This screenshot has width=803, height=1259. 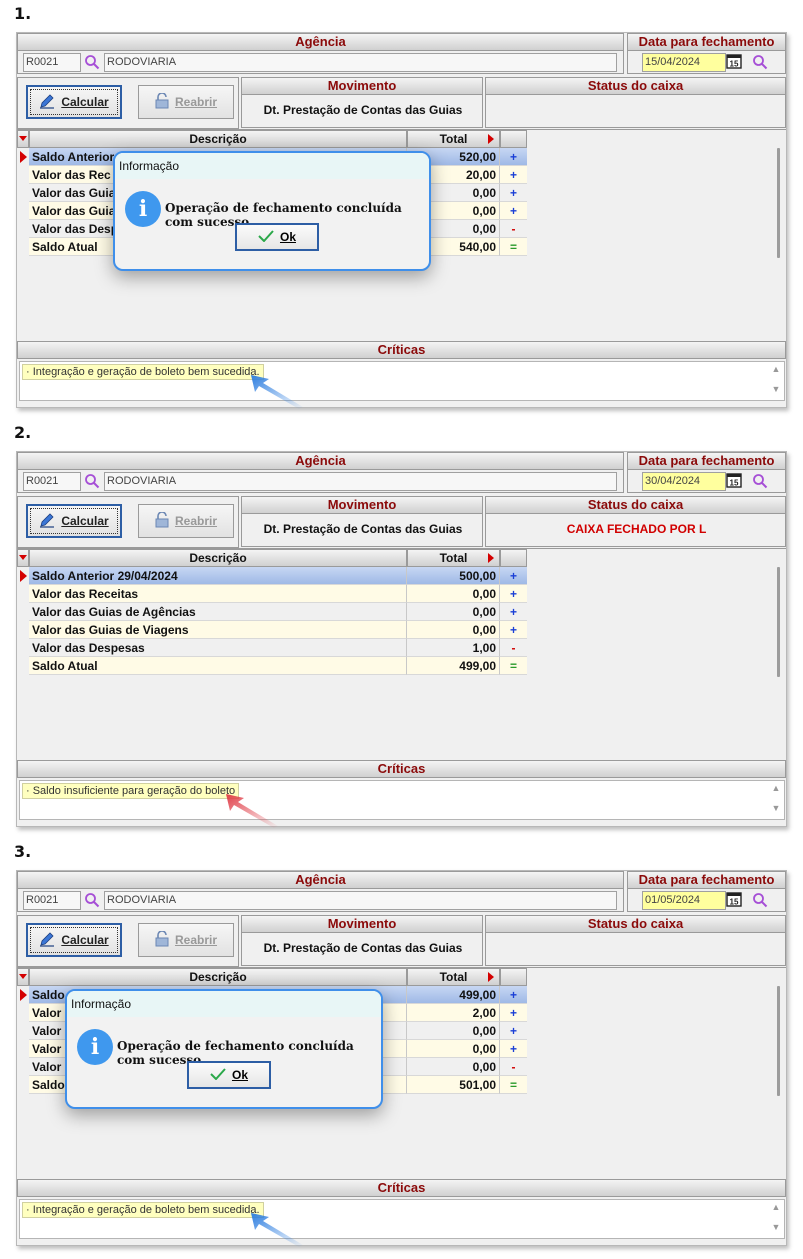 What do you see at coordinates (272, 648) in the screenshot?
I see `table-row: Valor das Despesas 1,00-` at bounding box center [272, 648].